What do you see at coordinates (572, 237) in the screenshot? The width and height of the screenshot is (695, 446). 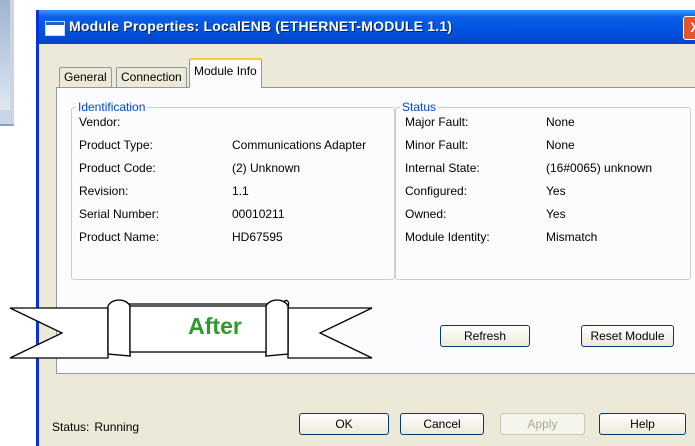 I see `module-identity-value: Mismatch` at bounding box center [572, 237].